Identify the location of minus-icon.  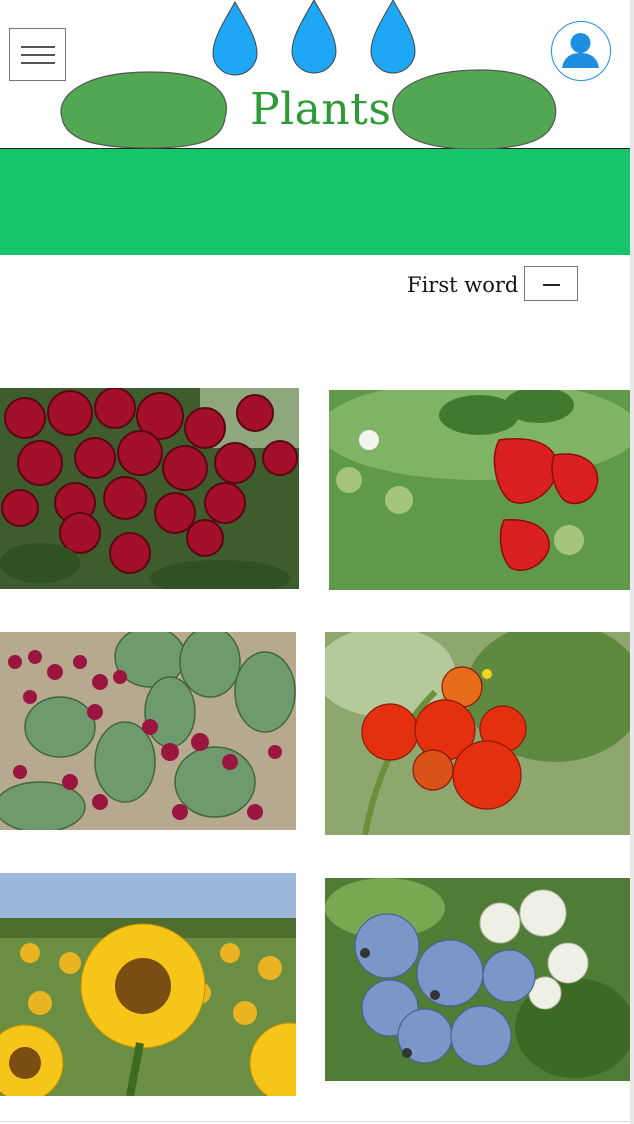
(551, 285).